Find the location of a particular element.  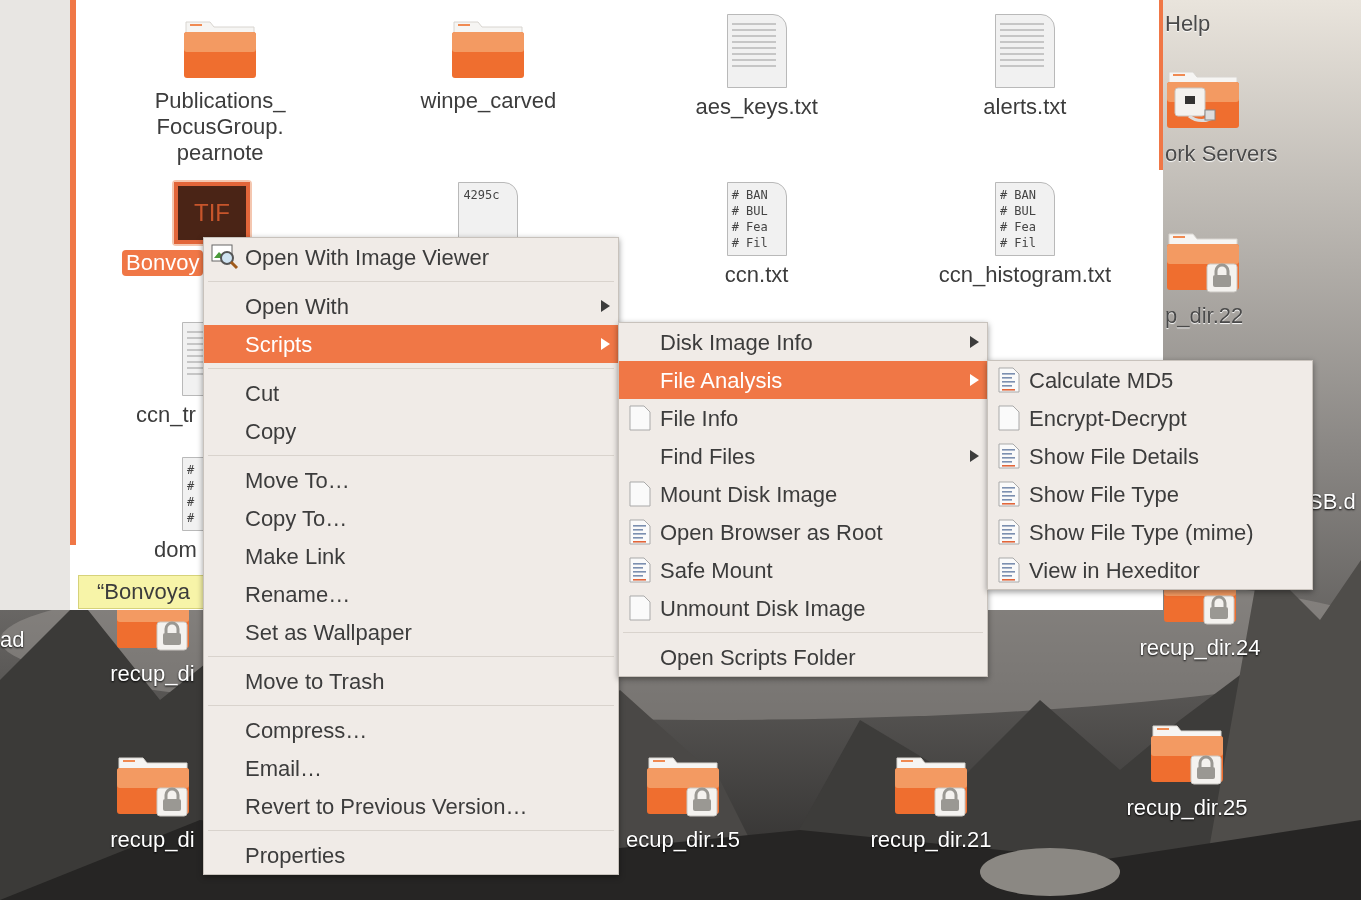

menu-item: Open With is located at coordinates (411, 306).